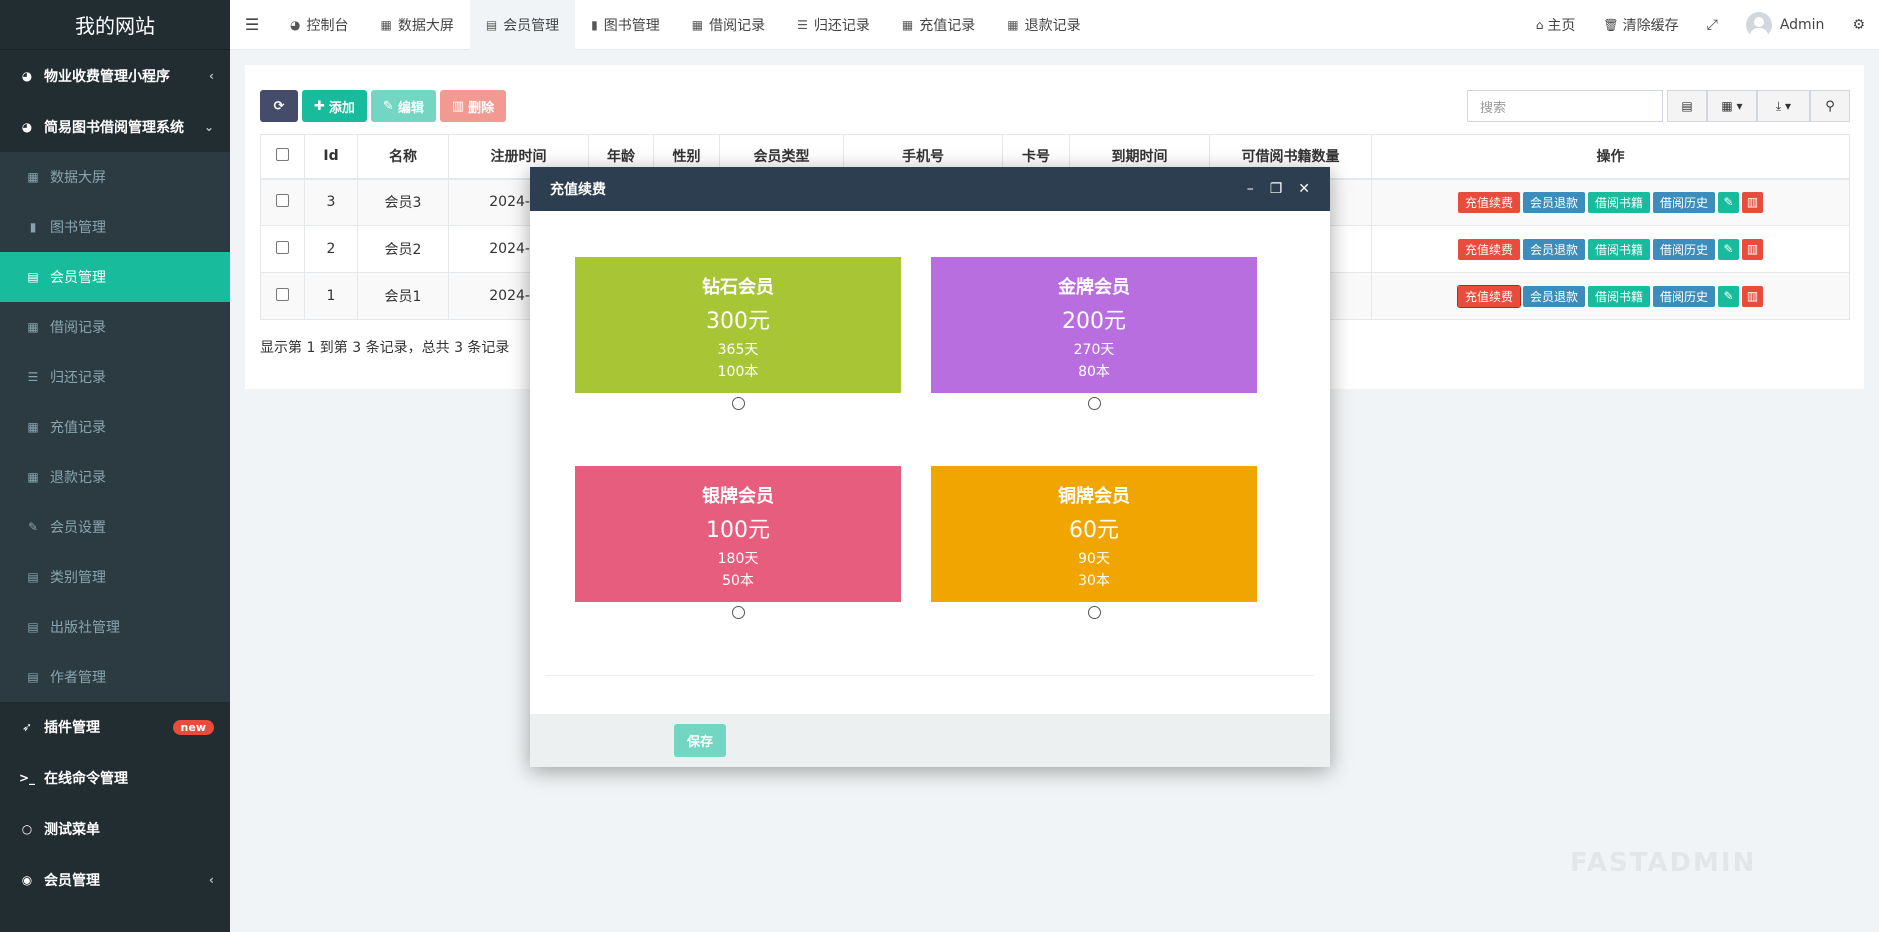 This screenshot has width=1879, height=932. What do you see at coordinates (1858, 25) in the screenshot?
I see `settings-icon: ⚙` at bounding box center [1858, 25].